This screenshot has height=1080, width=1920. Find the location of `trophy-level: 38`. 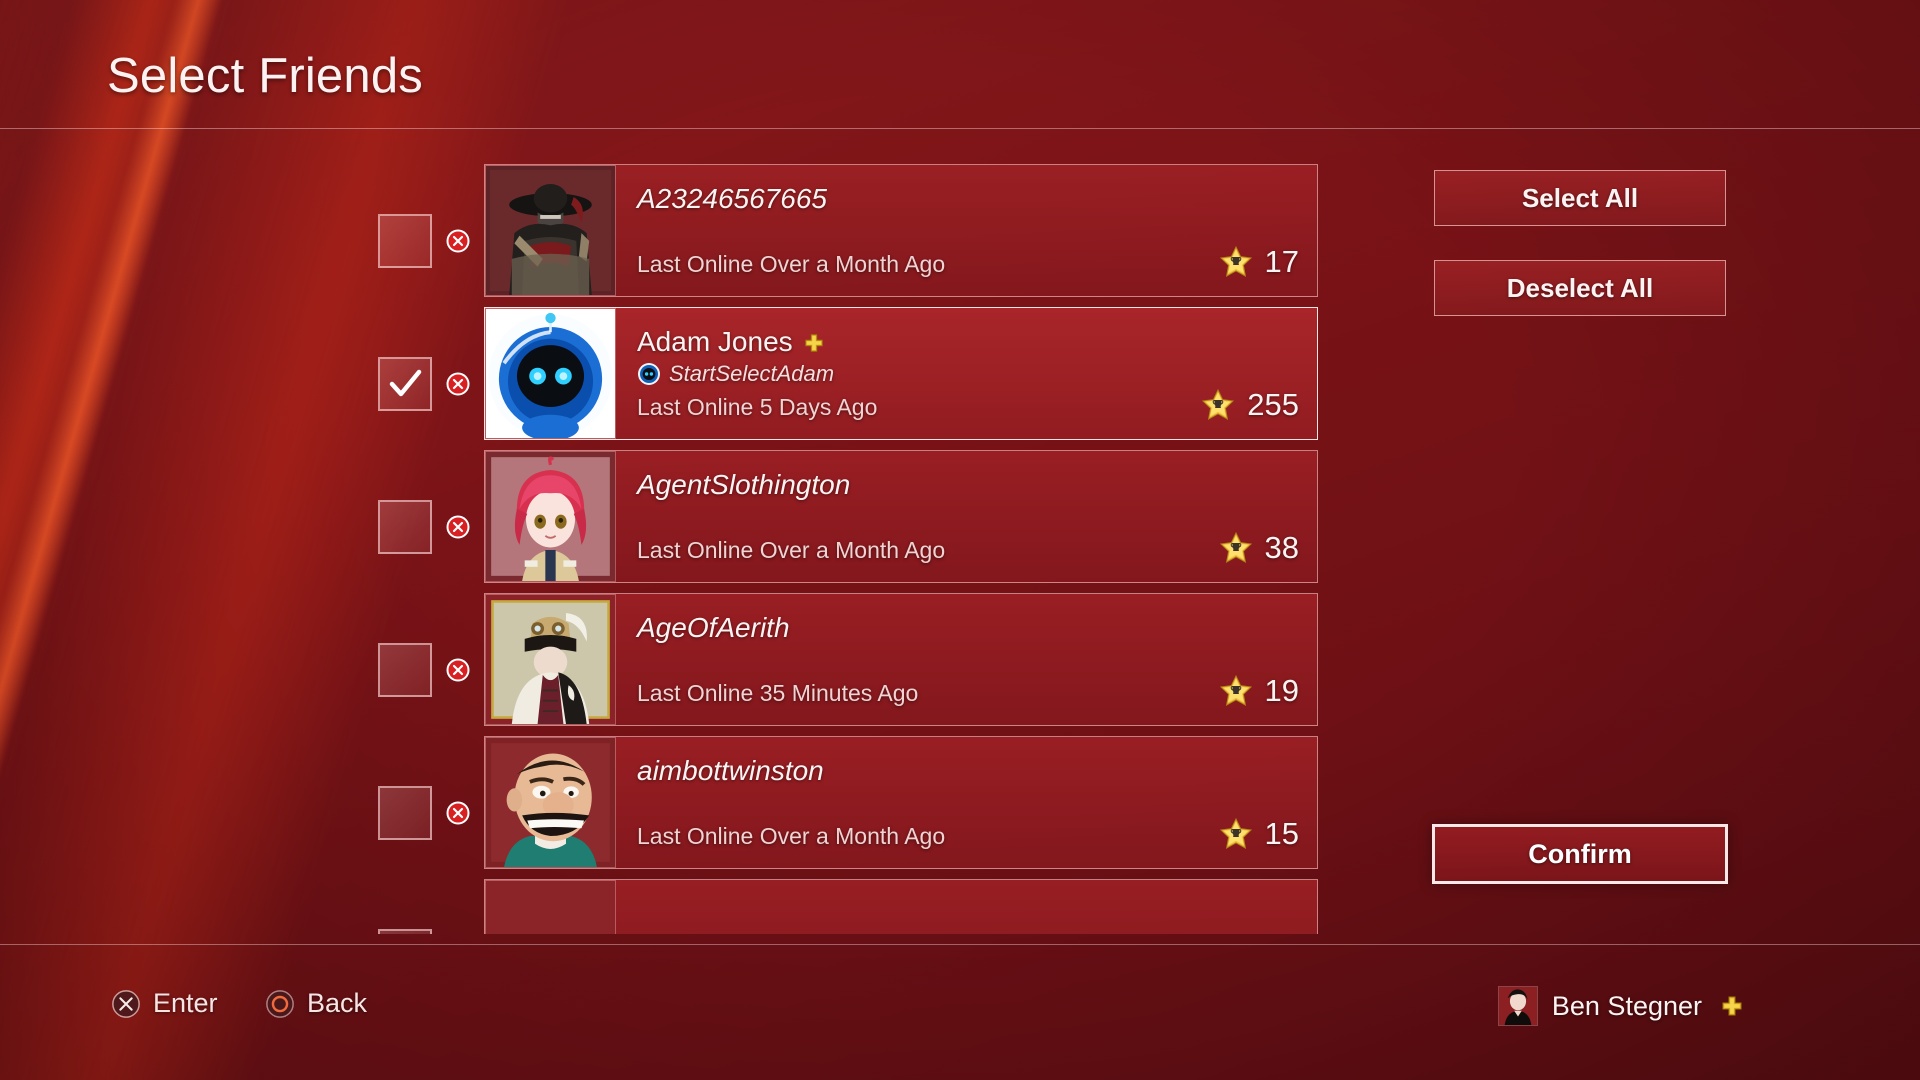

trophy-level: 38 is located at coordinates (1259, 548).